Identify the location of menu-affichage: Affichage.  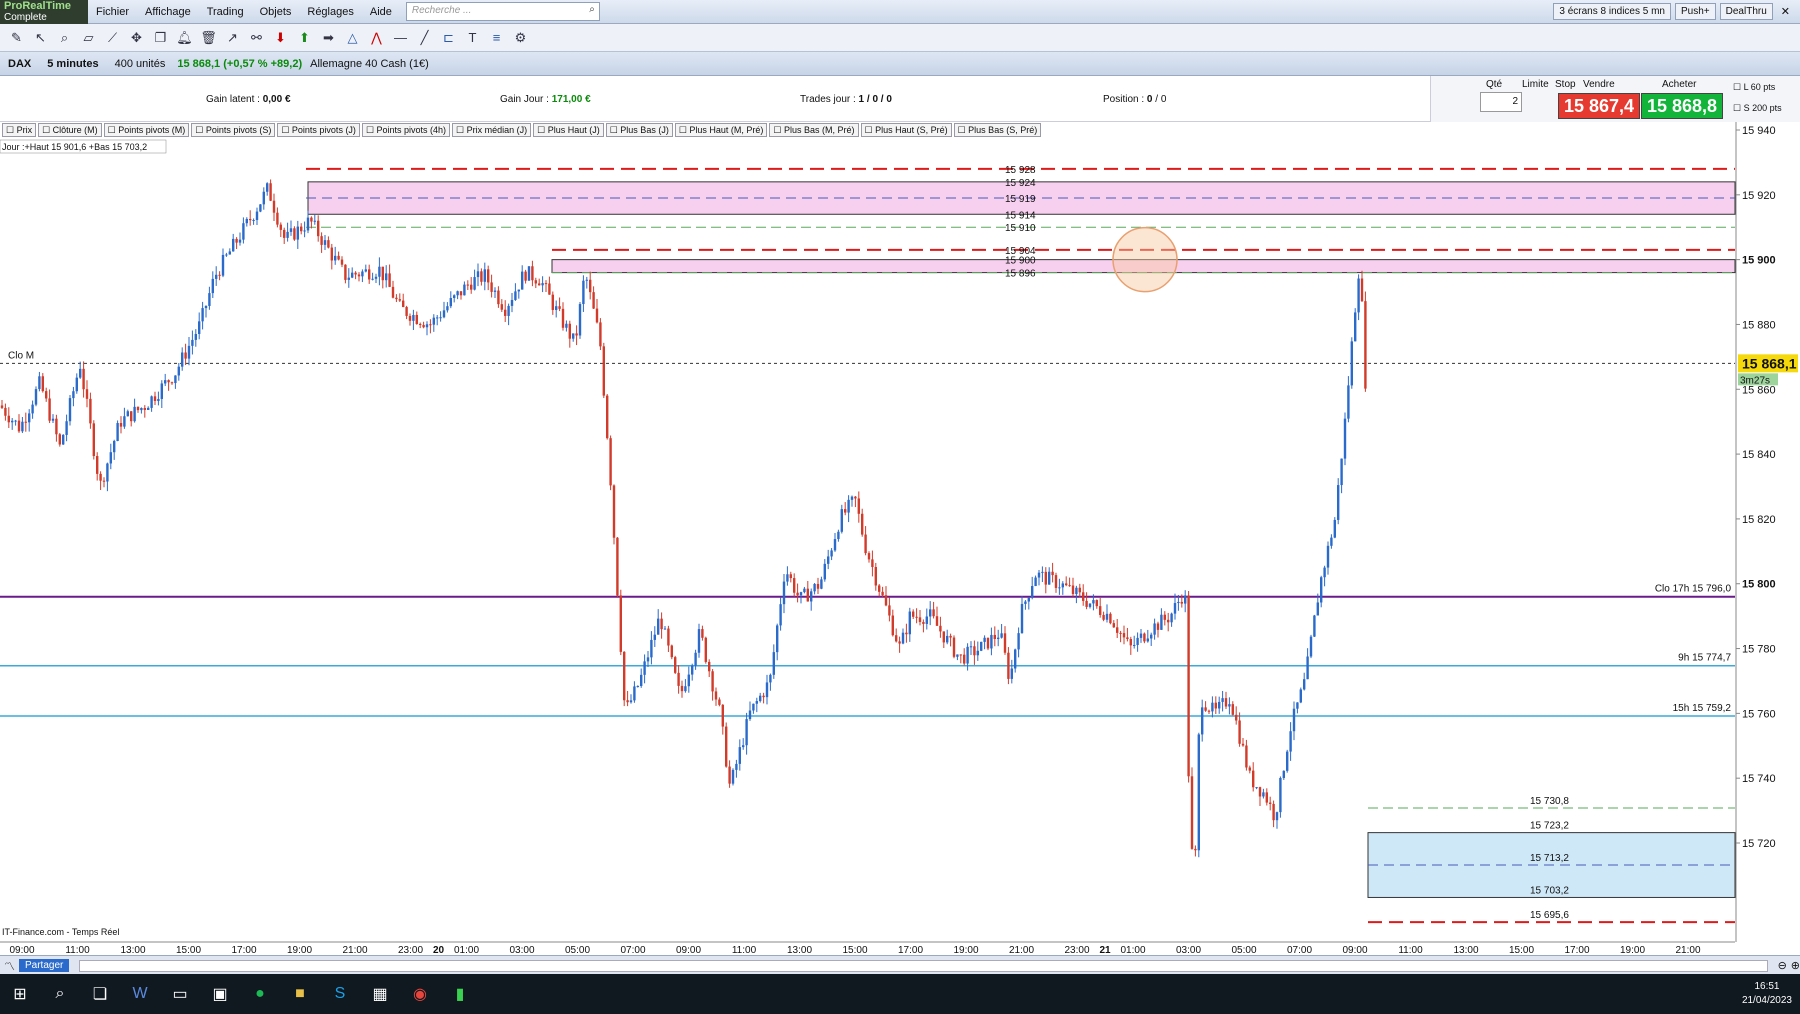
(168, 12).